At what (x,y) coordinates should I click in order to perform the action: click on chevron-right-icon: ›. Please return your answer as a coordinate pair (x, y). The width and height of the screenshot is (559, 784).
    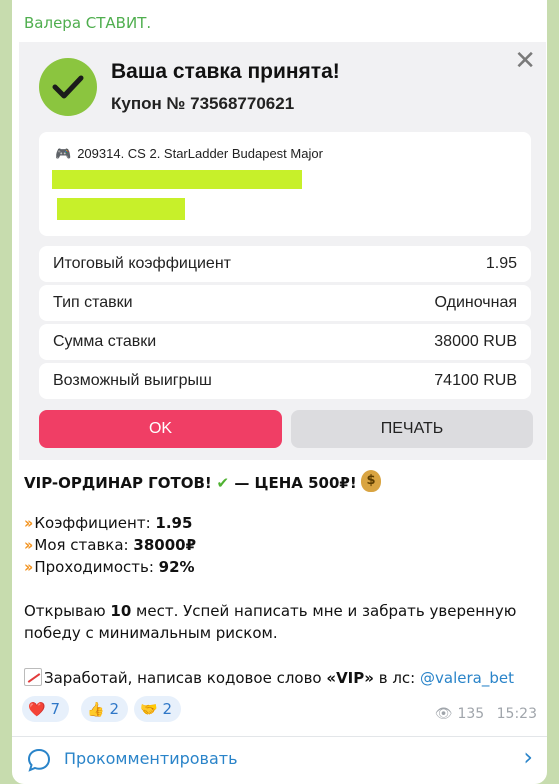
    Looking at the image, I should click on (528, 757).